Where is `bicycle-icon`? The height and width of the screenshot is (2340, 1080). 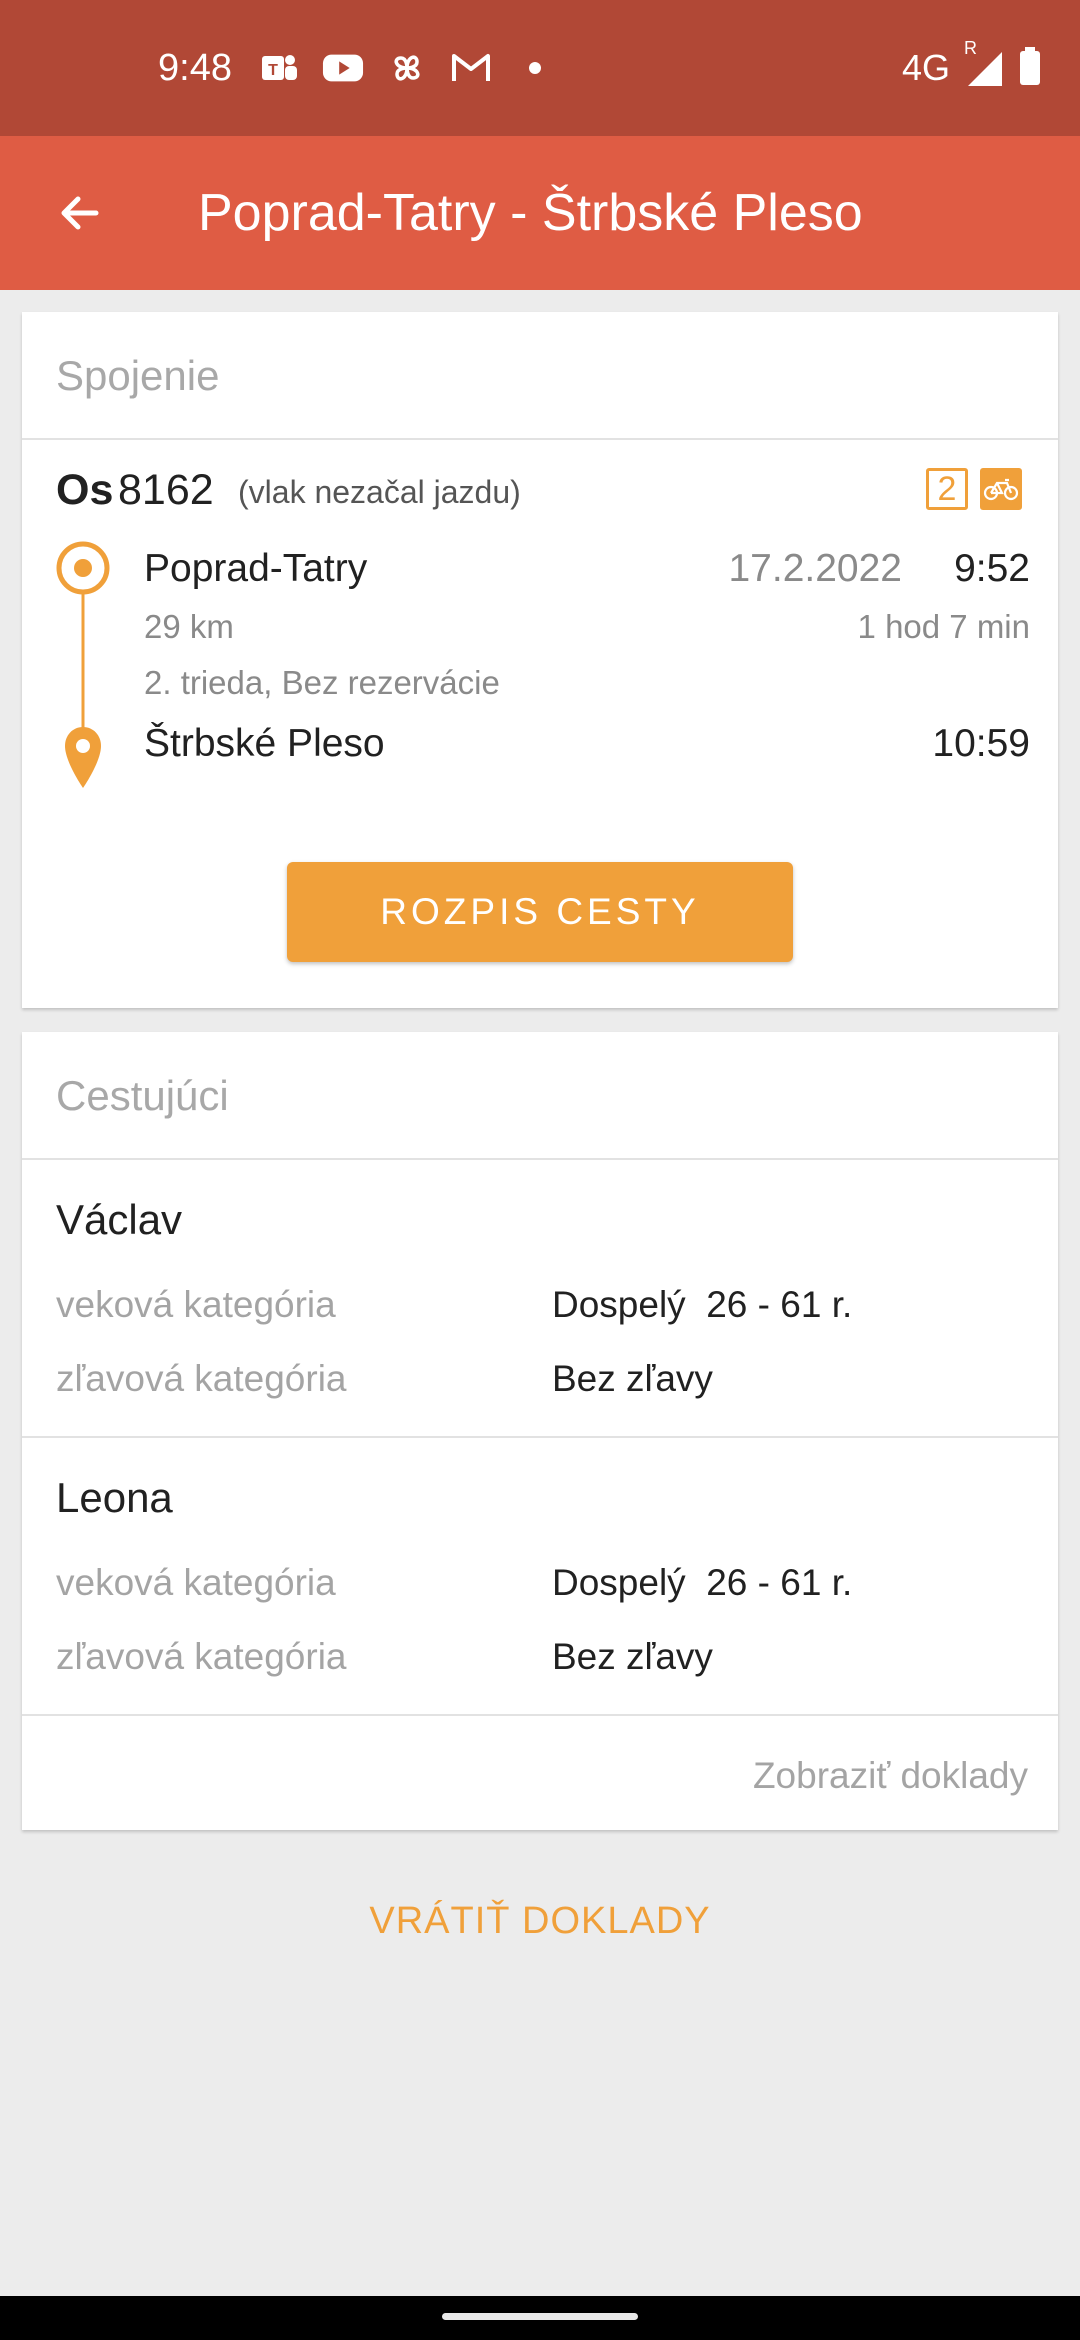 bicycle-icon is located at coordinates (1001, 489).